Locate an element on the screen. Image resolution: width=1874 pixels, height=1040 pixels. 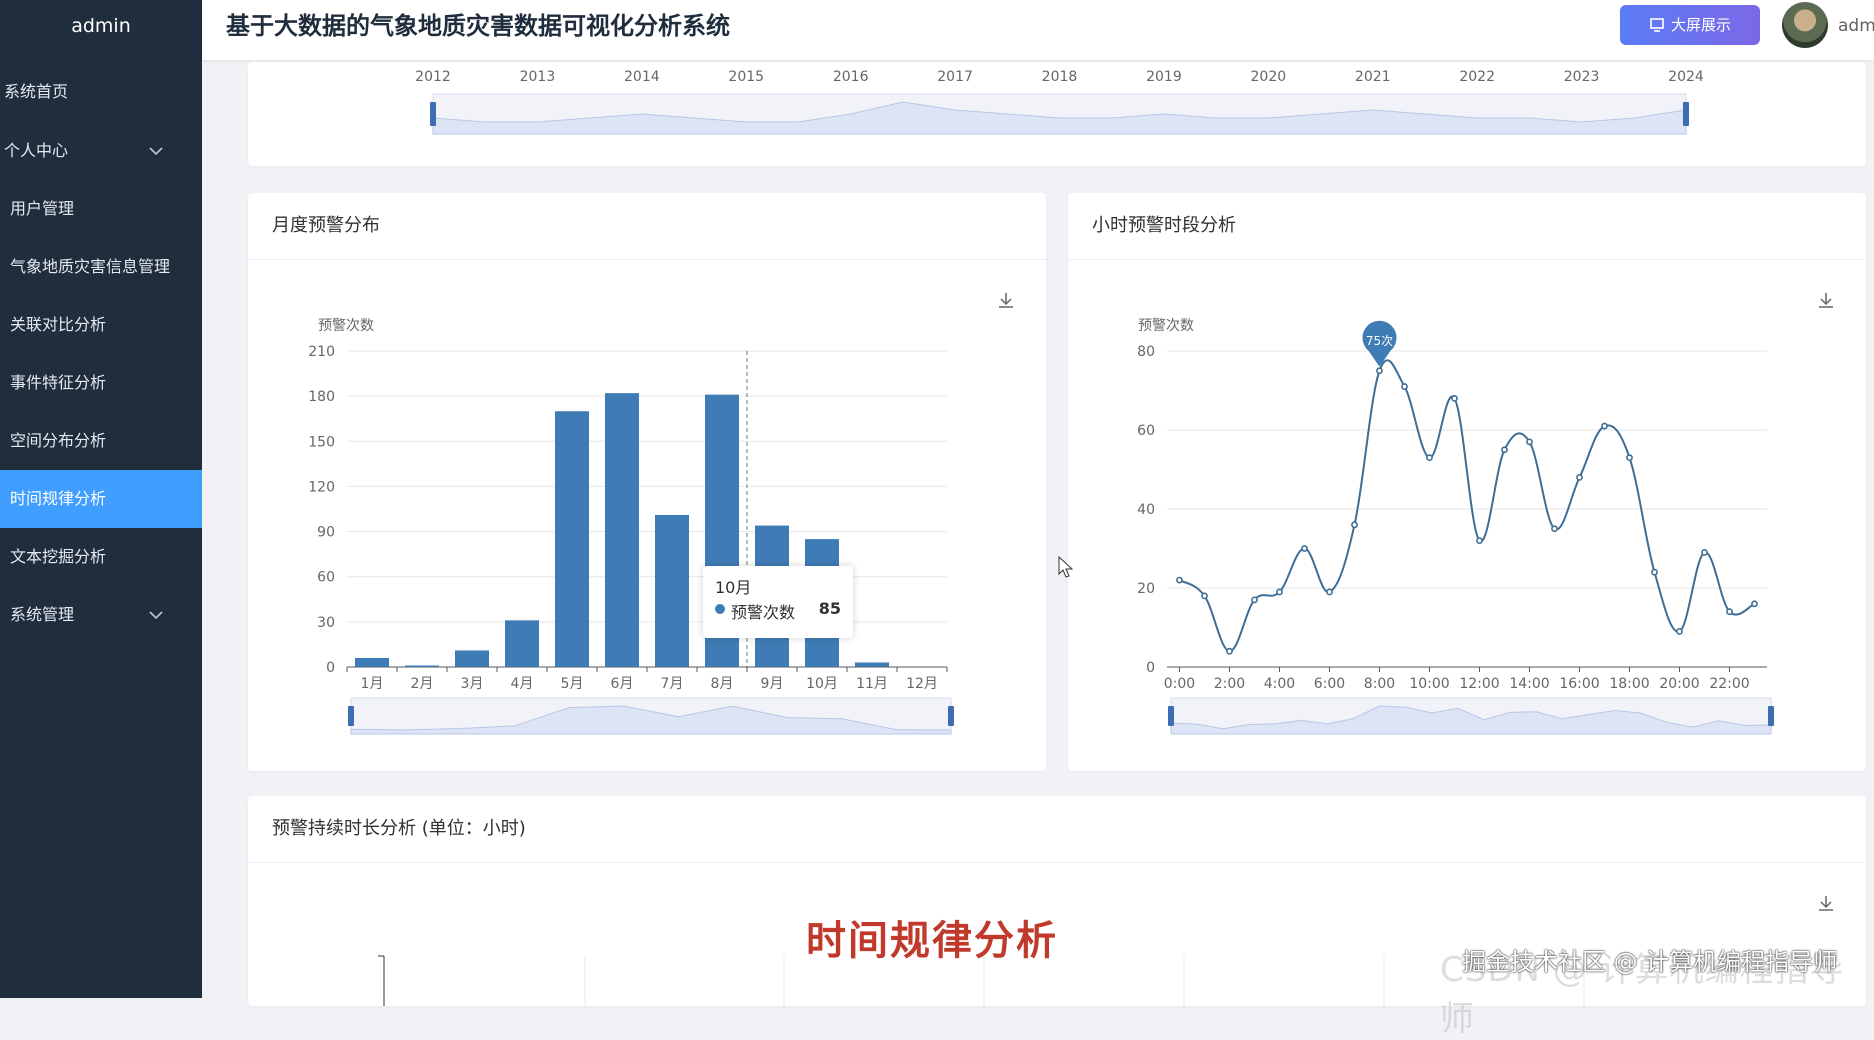
sidebar-item-label: 空间分布分析 is located at coordinates (58, 440).